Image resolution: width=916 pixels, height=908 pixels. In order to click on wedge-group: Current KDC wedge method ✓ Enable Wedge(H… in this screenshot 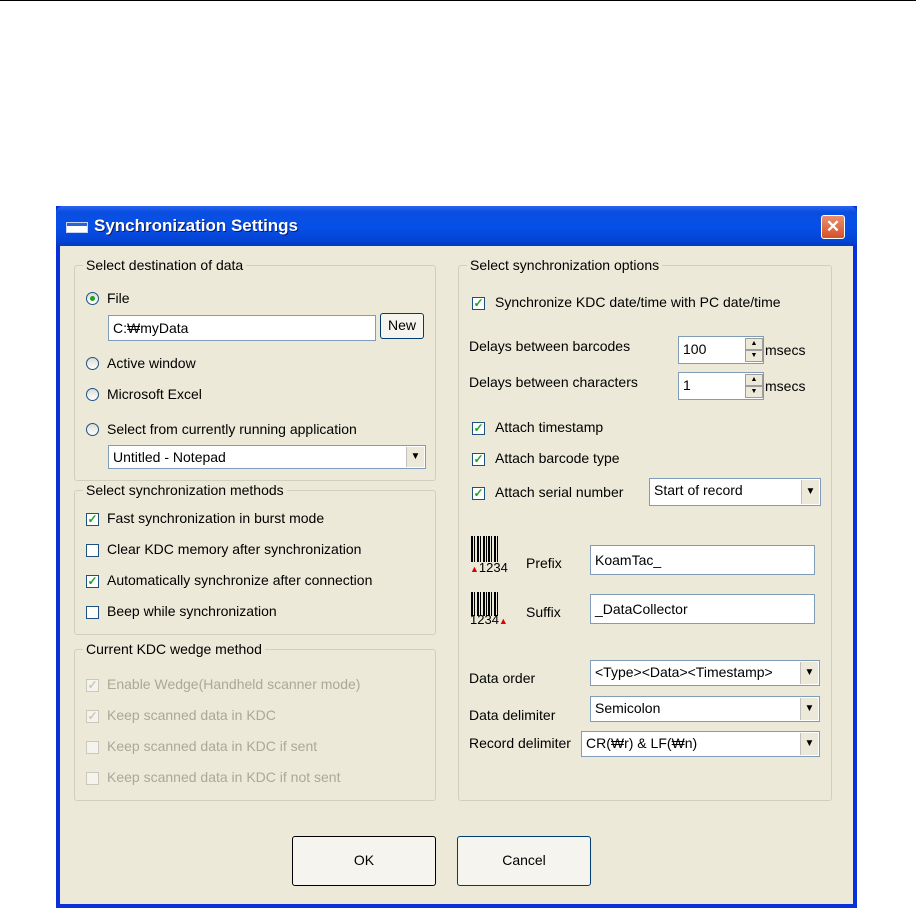, I will do `click(255, 720)`.